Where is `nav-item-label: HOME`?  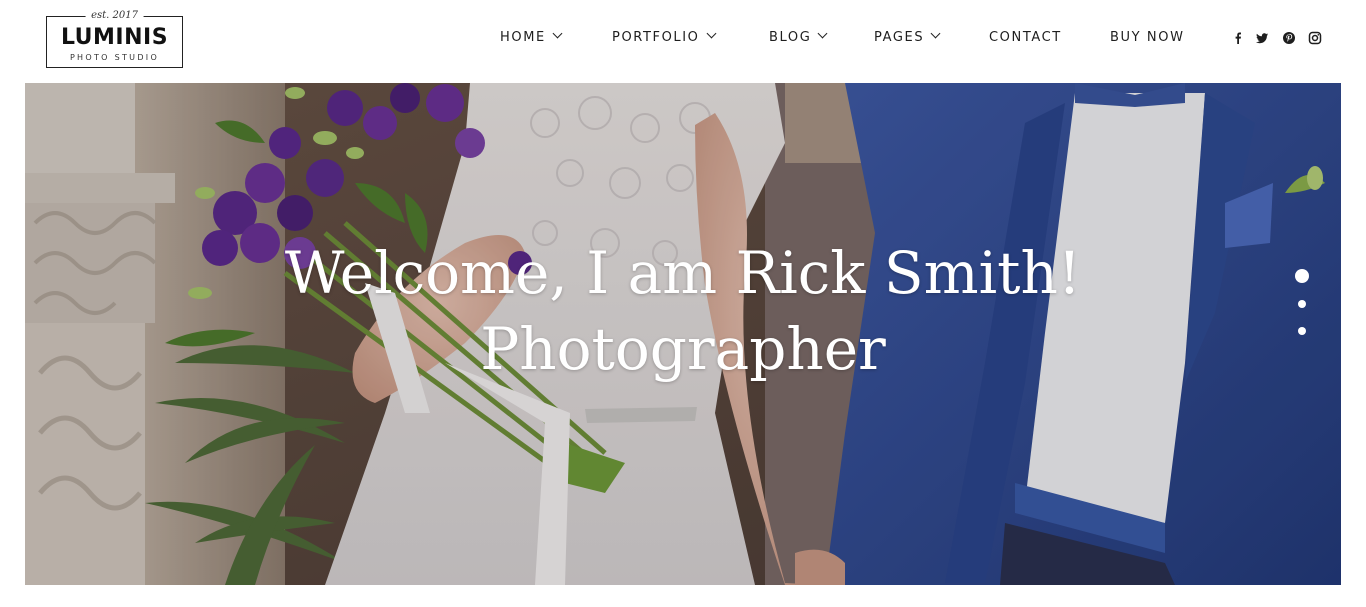
nav-item-label: HOME is located at coordinates (523, 37).